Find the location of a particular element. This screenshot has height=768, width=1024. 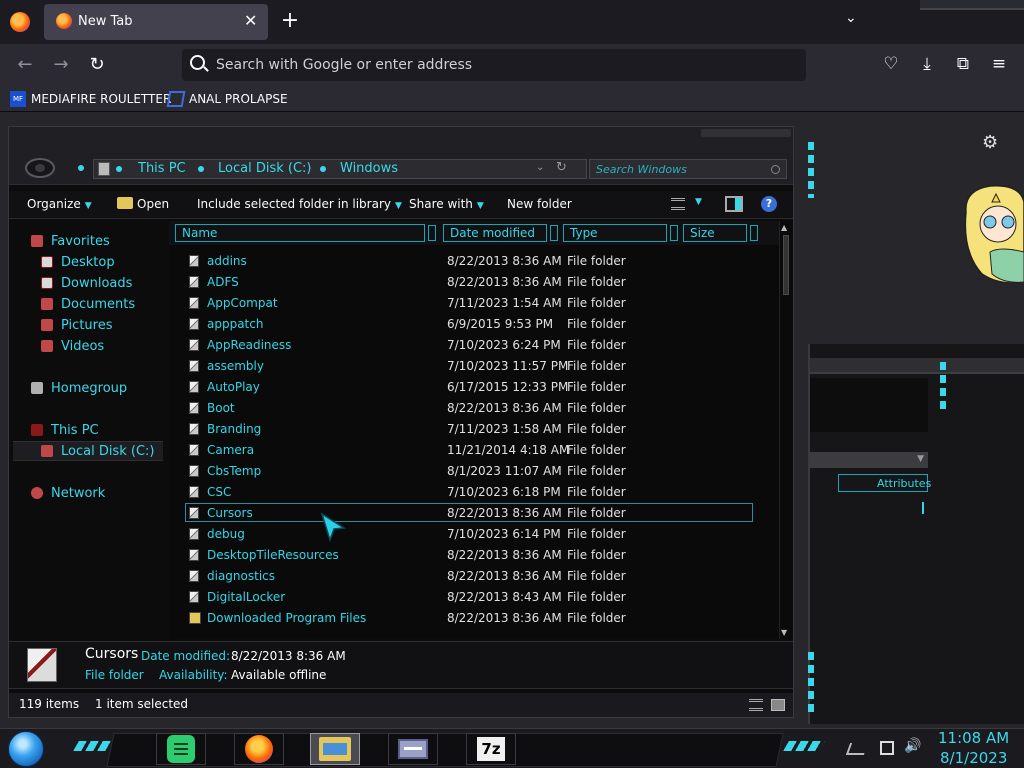

new-folder-button: New folder is located at coordinates (539, 204).